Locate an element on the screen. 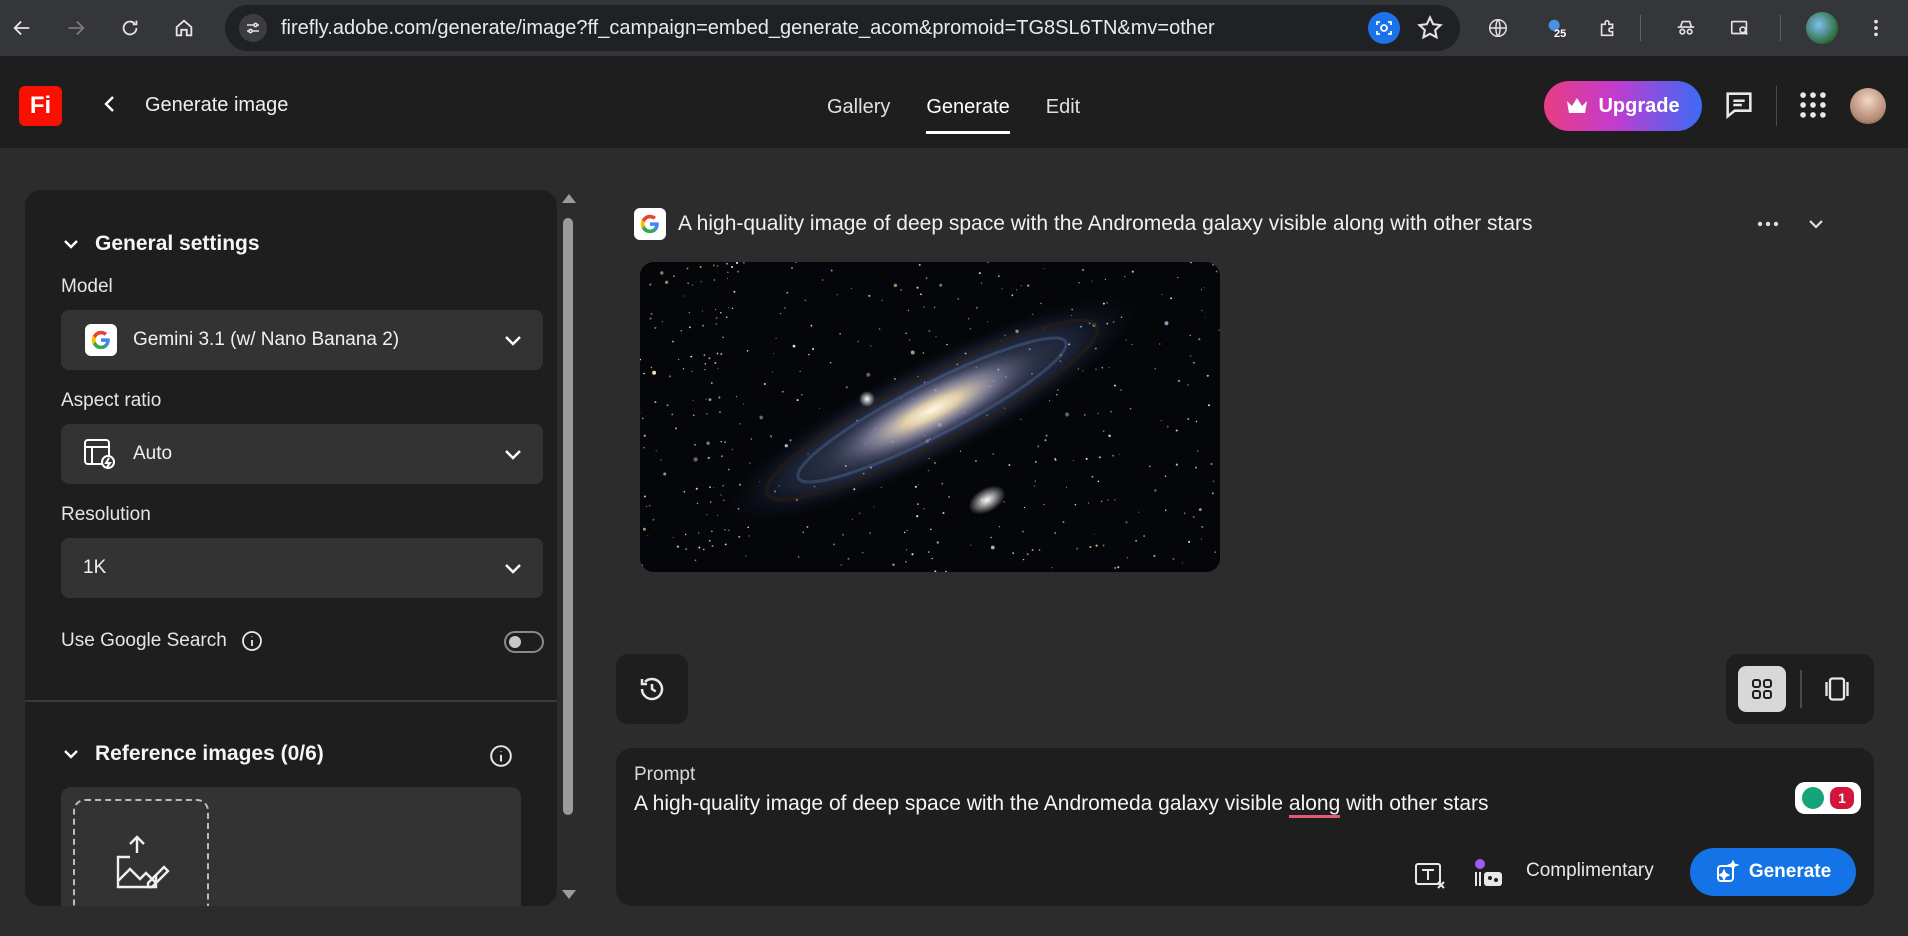 The height and width of the screenshot is (936, 1908). aspect-ratio-select: Auto is located at coordinates (302, 454).